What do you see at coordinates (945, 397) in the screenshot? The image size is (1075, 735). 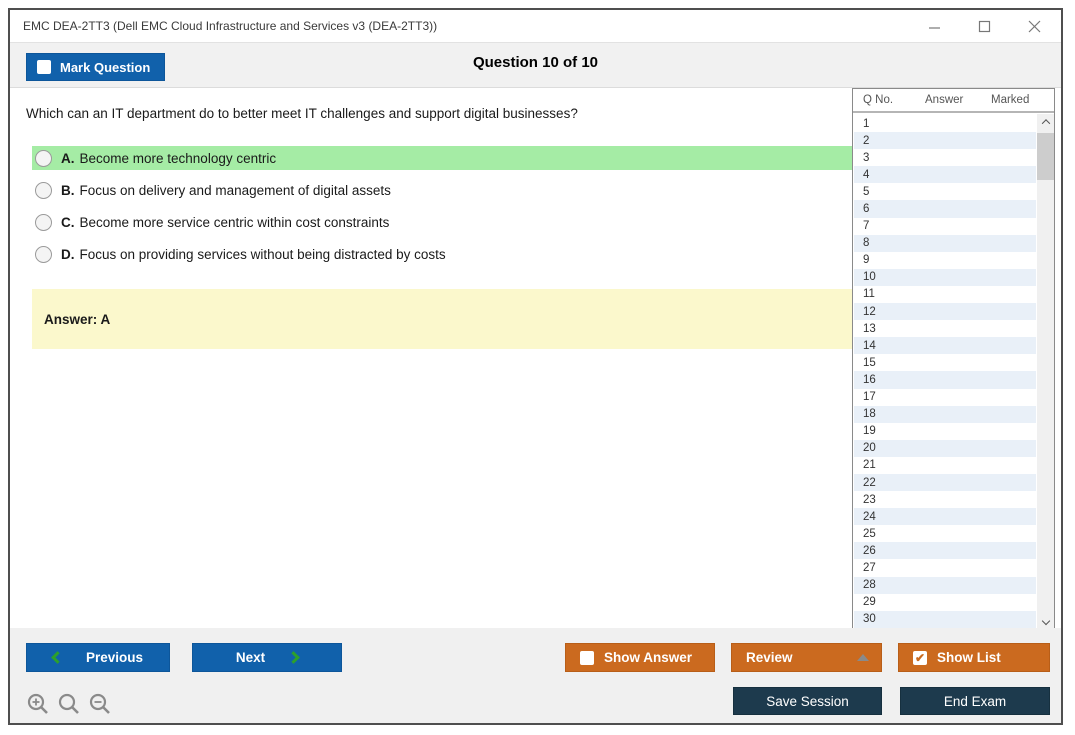 I see `list-row: 17` at bounding box center [945, 397].